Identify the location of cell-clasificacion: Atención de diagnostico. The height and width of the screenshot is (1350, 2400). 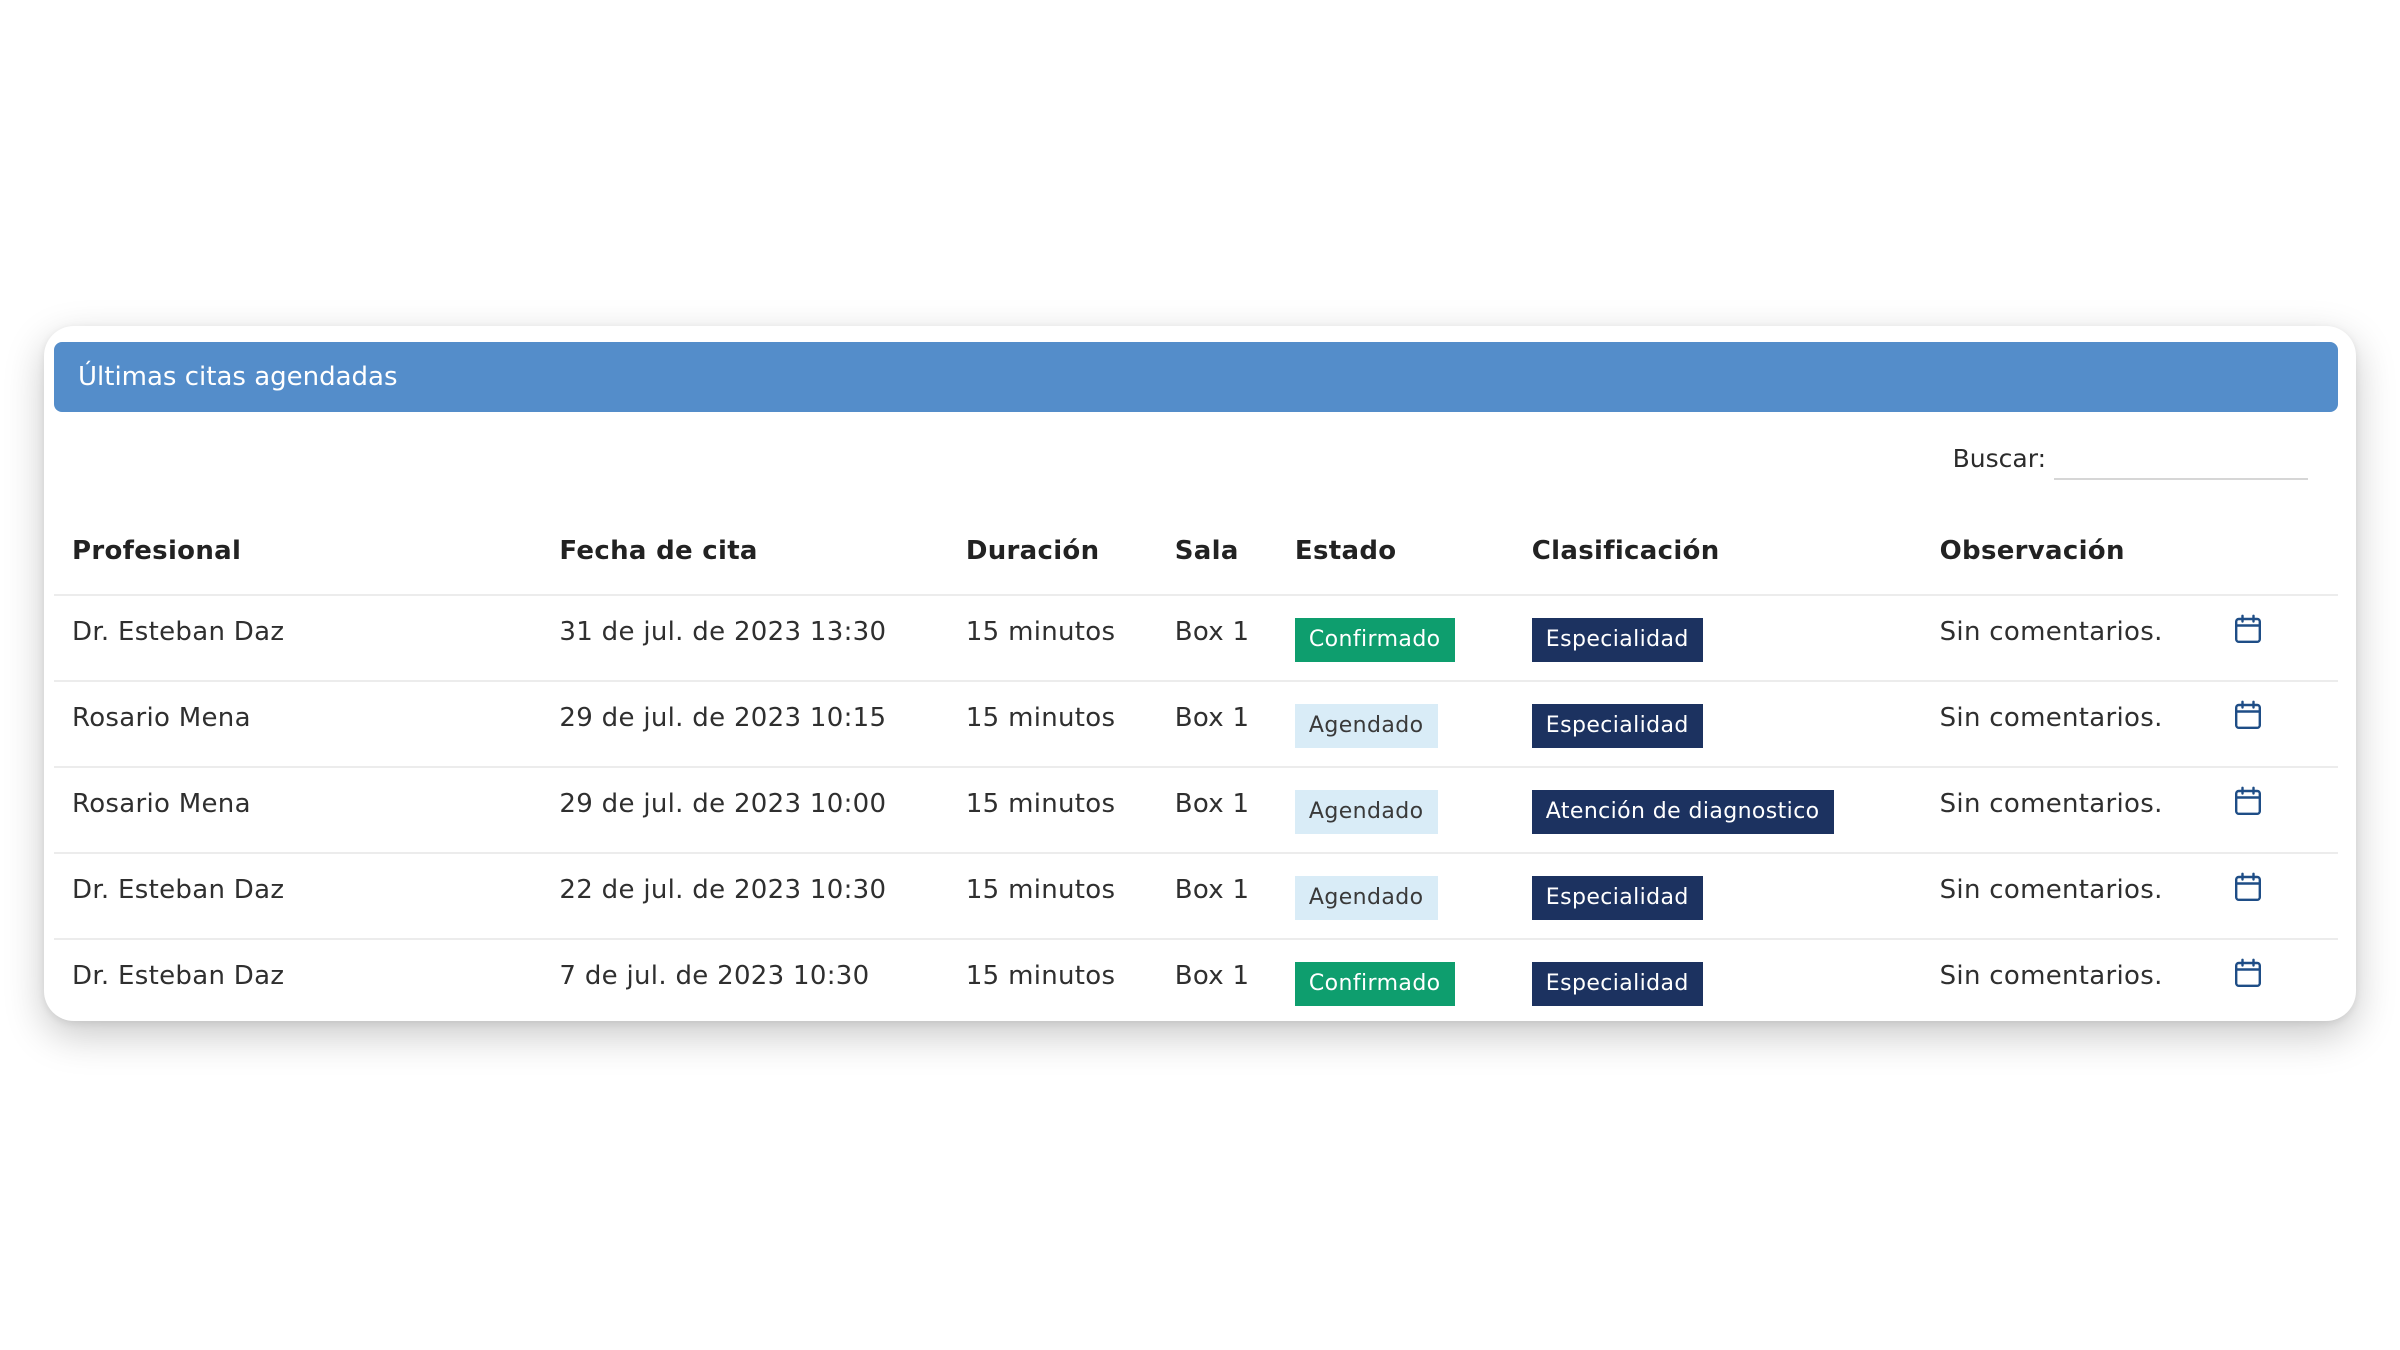
(1735, 810).